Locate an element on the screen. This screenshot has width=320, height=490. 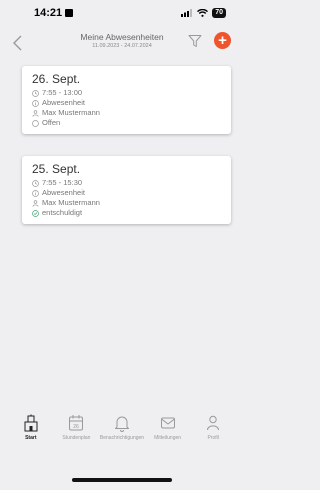
filter-icon is located at coordinates (195, 41).